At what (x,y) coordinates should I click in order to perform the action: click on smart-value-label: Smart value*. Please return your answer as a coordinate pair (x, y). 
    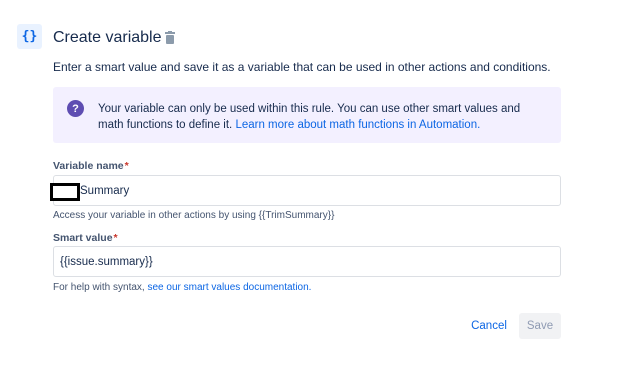
    Looking at the image, I should click on (85, 238).